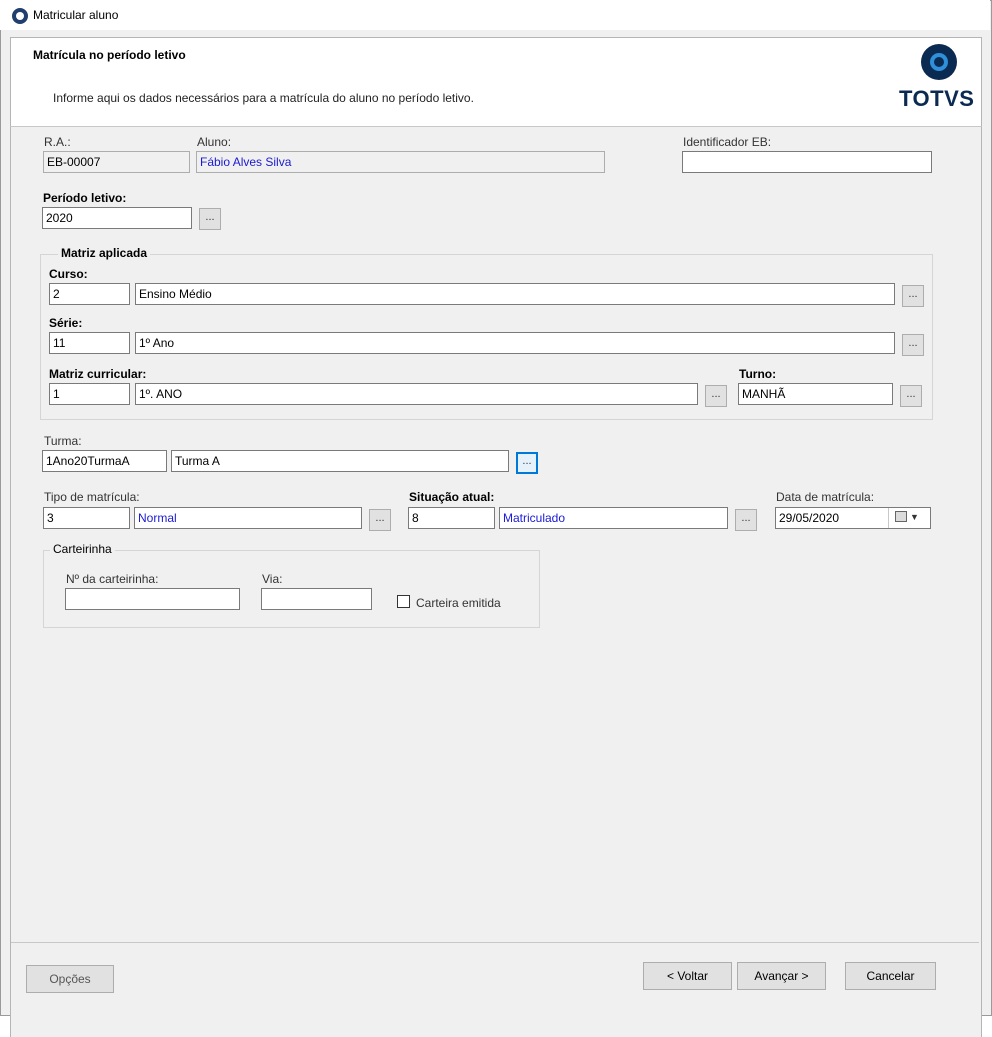  I want to click on via-label: Via:, so click(272, 579).